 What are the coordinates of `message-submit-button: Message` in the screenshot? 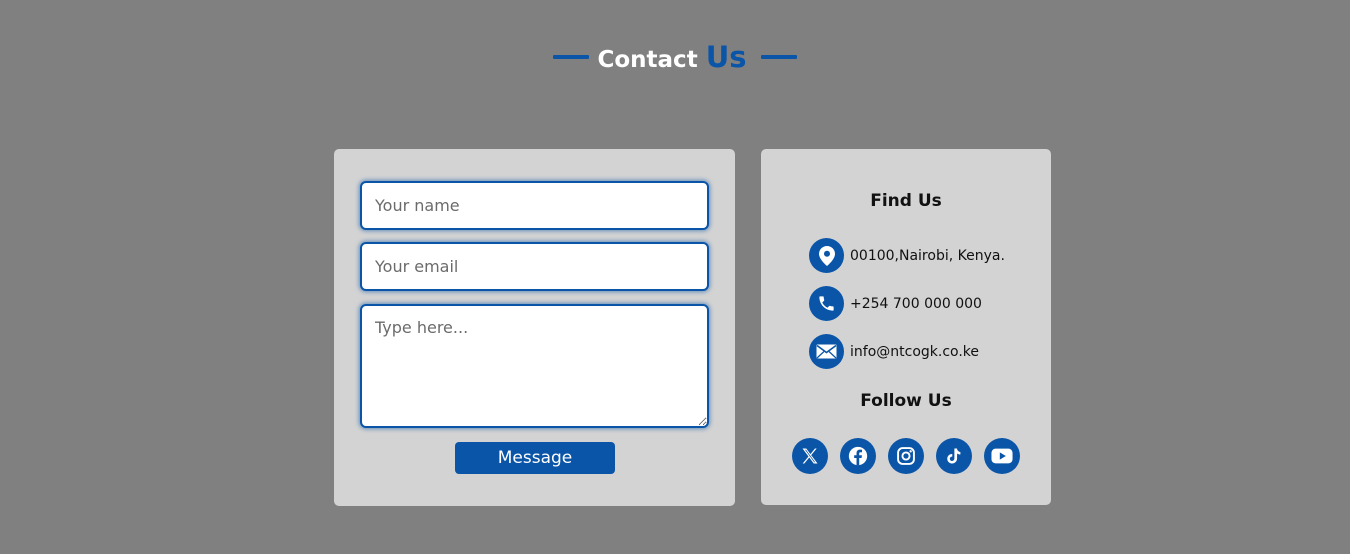 It's located at (535, 458).